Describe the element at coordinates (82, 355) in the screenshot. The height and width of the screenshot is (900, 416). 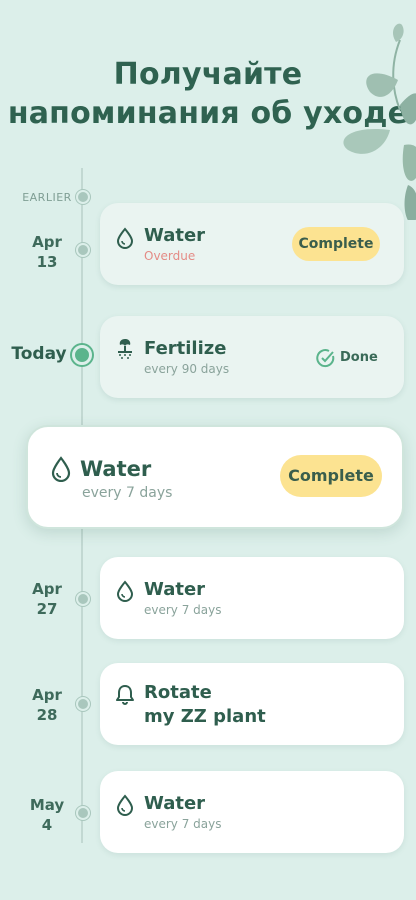
I see `timeline-dot-today` at that location.